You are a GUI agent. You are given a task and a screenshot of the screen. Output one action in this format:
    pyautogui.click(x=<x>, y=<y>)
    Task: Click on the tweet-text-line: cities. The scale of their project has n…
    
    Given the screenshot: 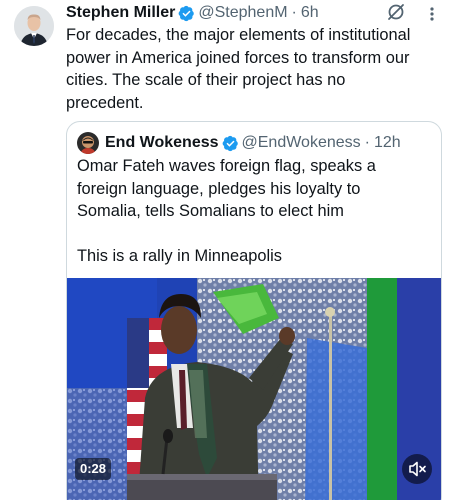 What is the action you would take?
    pyautogui.click(x=206, y=80)
    